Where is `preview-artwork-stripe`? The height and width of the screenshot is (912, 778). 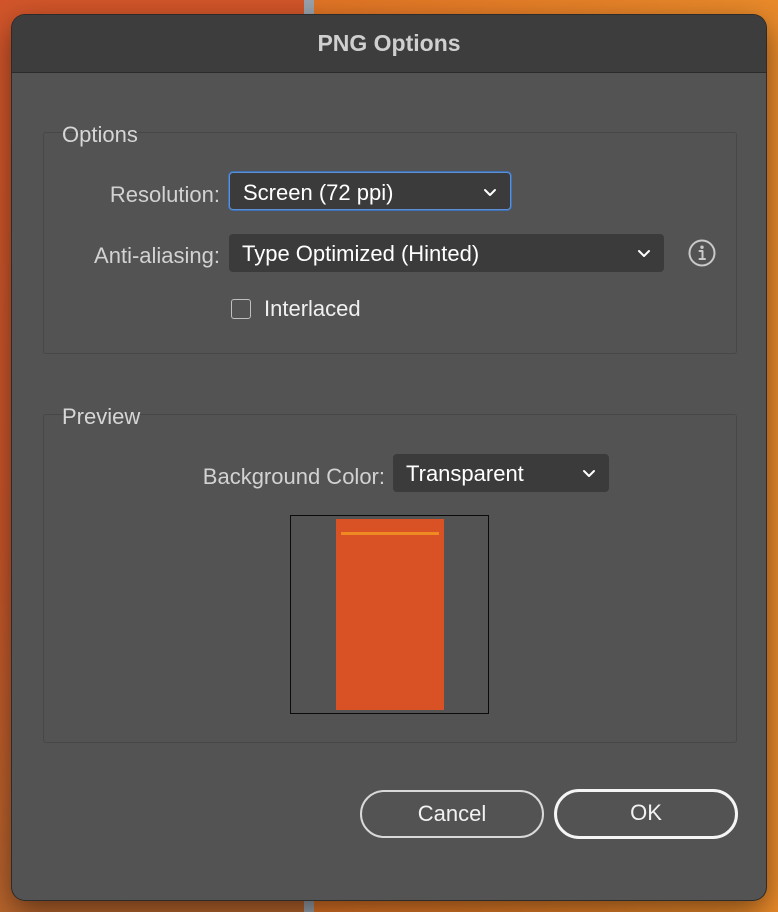
preview-artwork-stripe is located at coordinates (390, 533).